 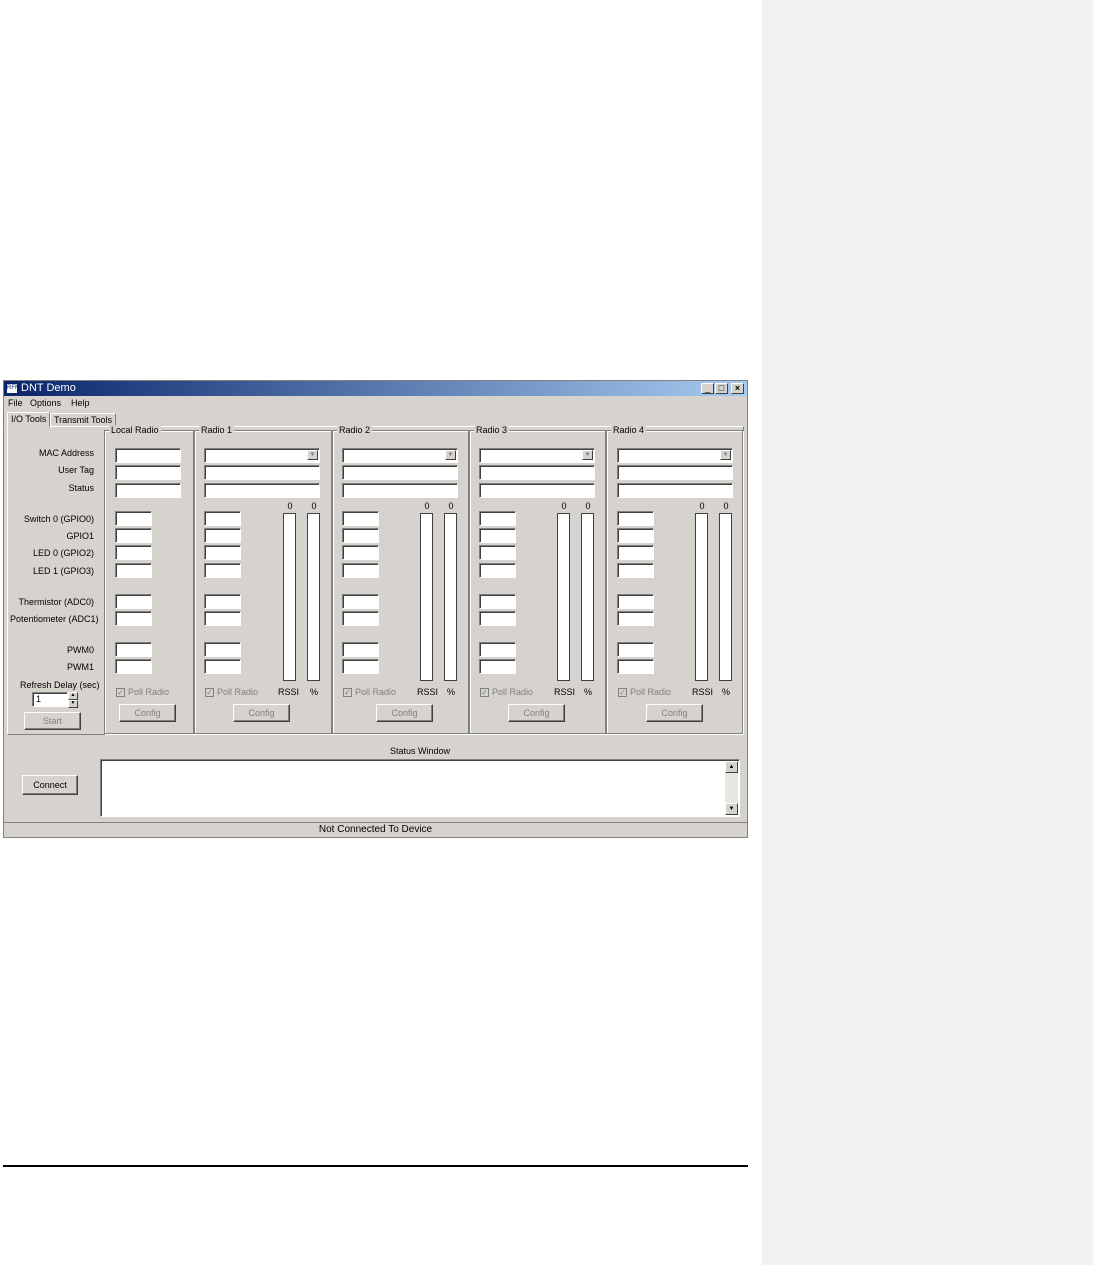 I want to click on label-refresh-delay: Refresh Delay (sec), so click(x=60, y=685).